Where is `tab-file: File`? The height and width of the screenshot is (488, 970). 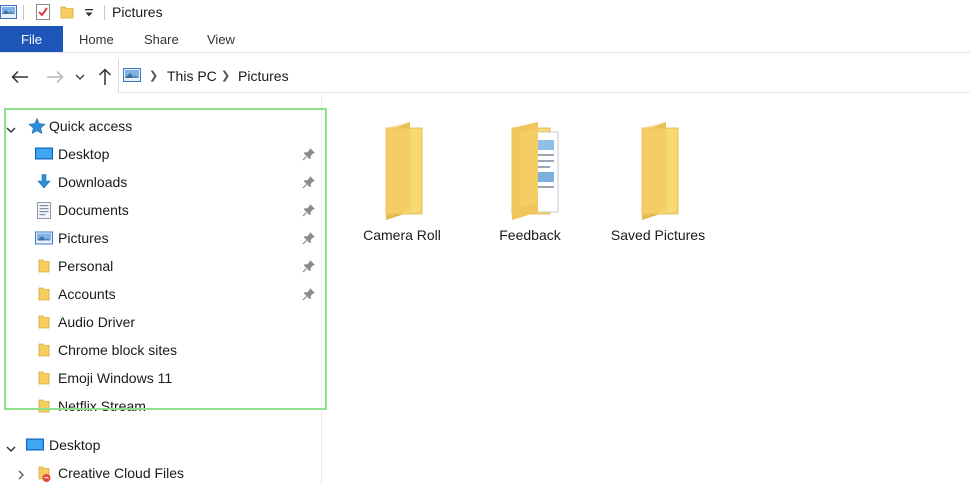
tab-file: File is located at coordinates (31, 39).